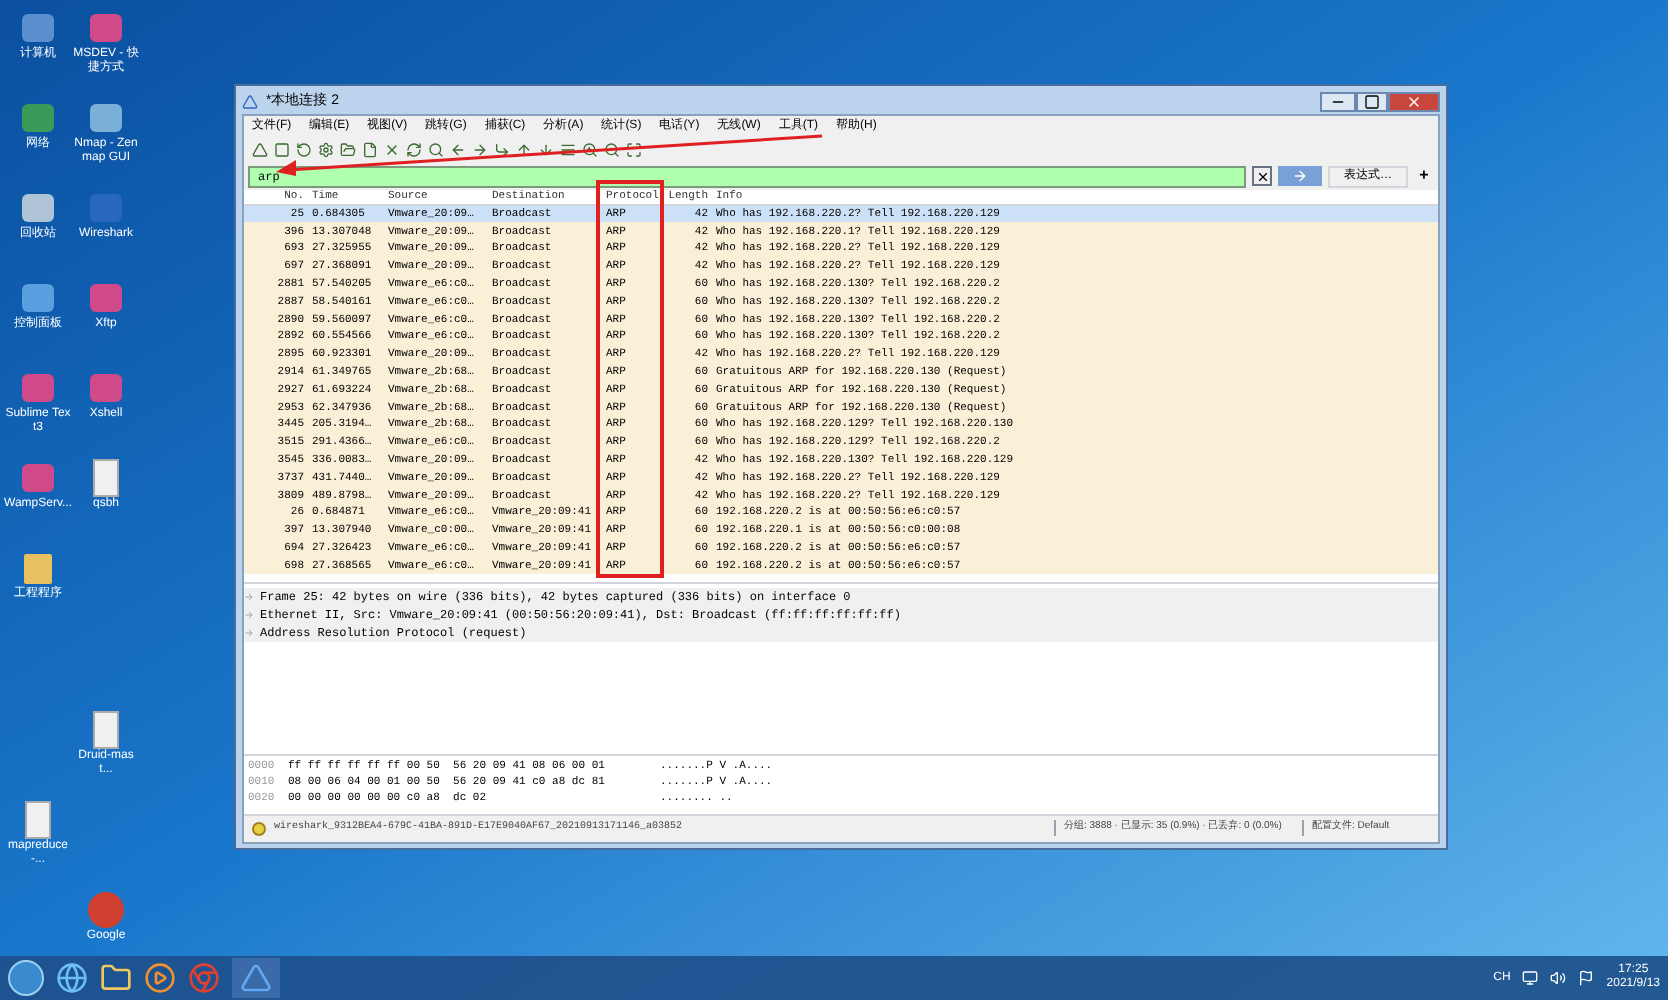 Image resolution: width=1668 pixels, height=1000 pixels. Describe the element at coordinates (1300, 176) in the screenshot. I see `arrow-icon` at that location.